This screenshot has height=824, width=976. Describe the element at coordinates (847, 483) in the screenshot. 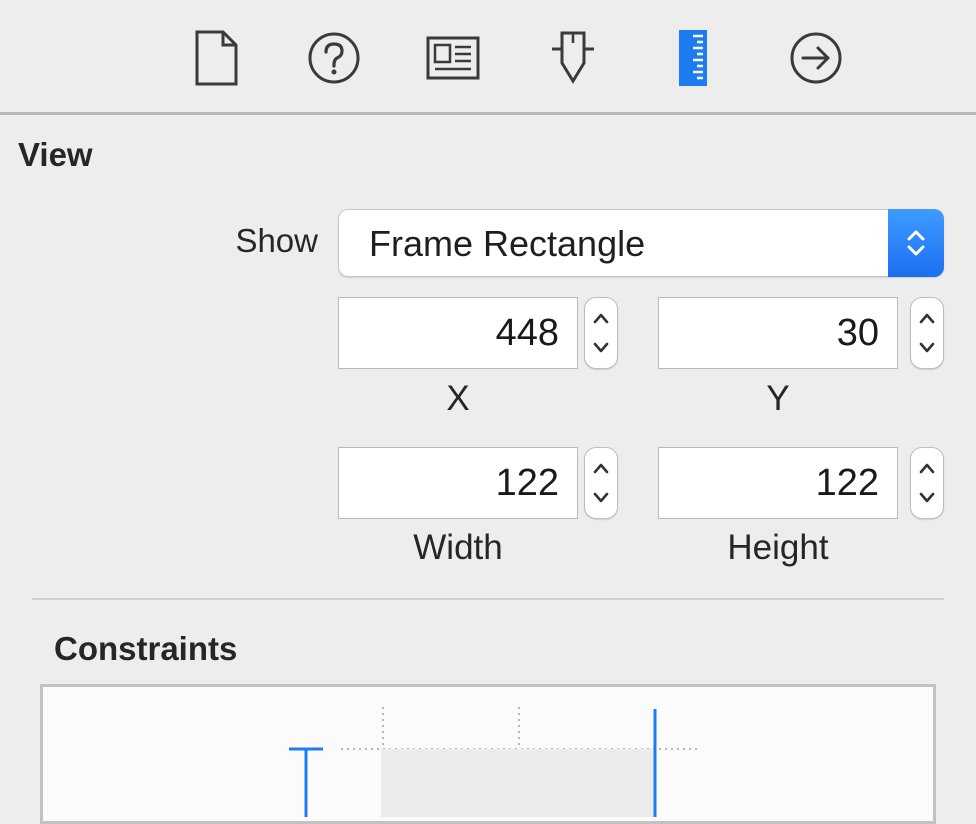

I see `height-value: 122` at that location.